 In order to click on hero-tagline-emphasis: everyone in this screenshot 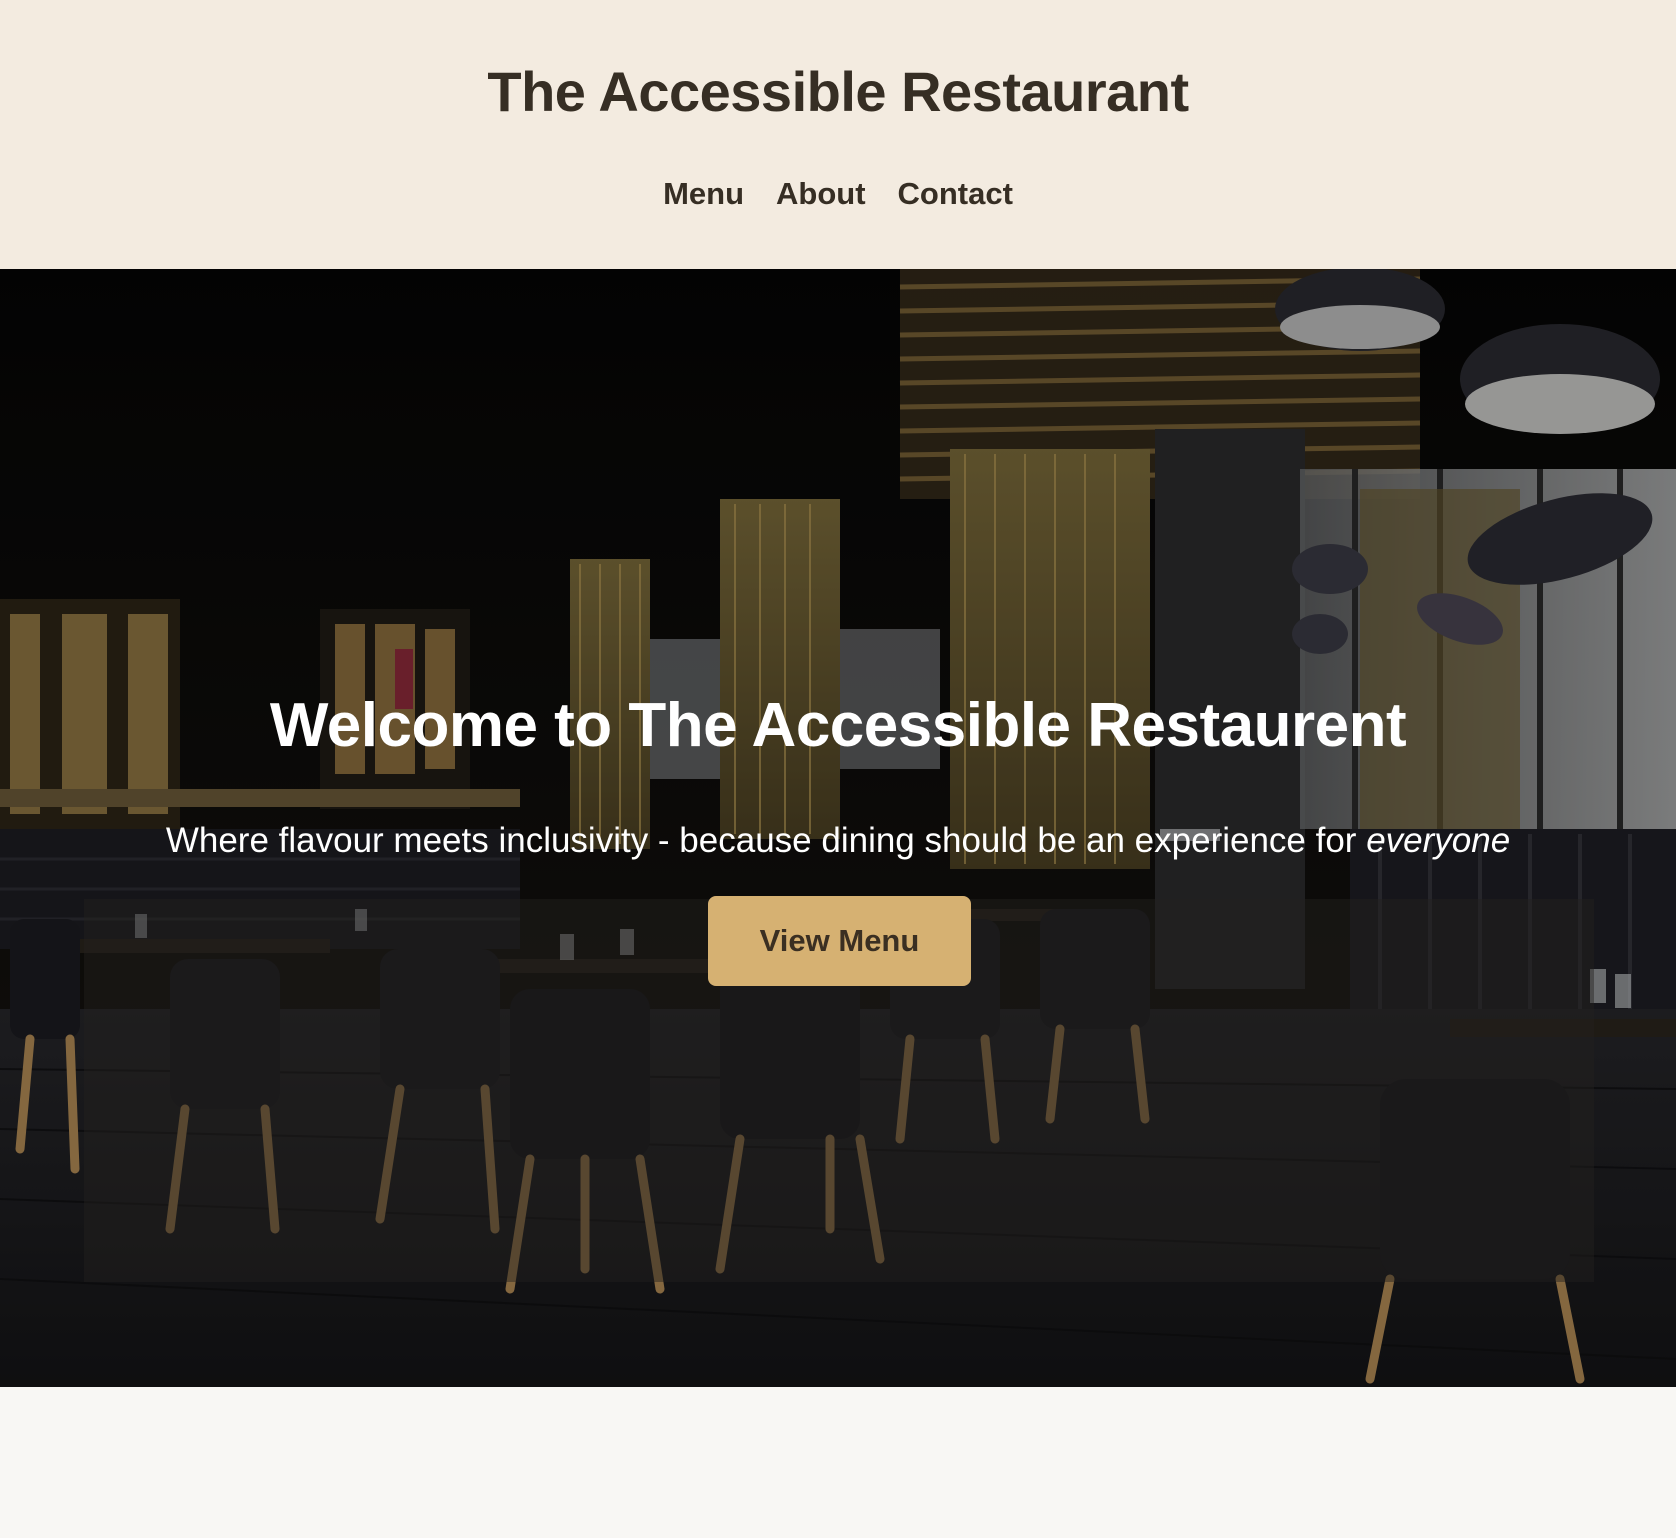, I will do `click(1438, 840)`.